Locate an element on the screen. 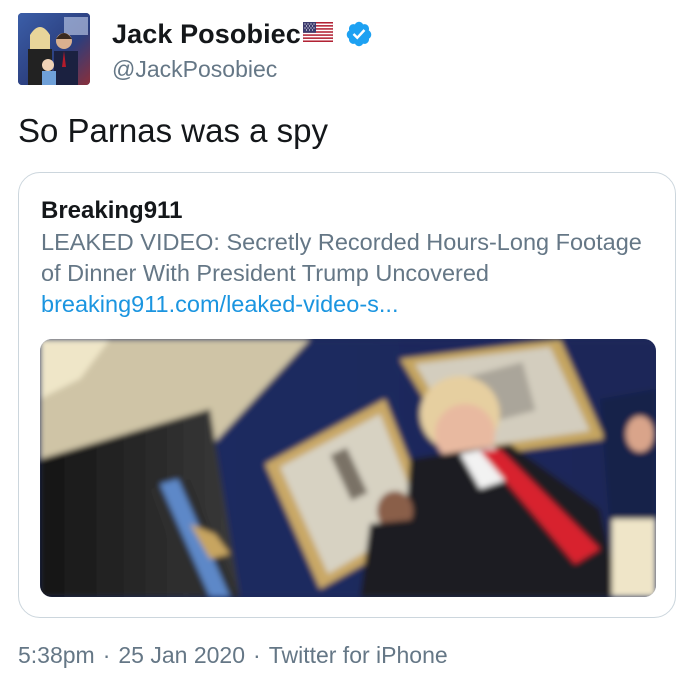 This screenshot has width=694, height=692. card-source: Breaking911 is located at coordinates (112, 210).